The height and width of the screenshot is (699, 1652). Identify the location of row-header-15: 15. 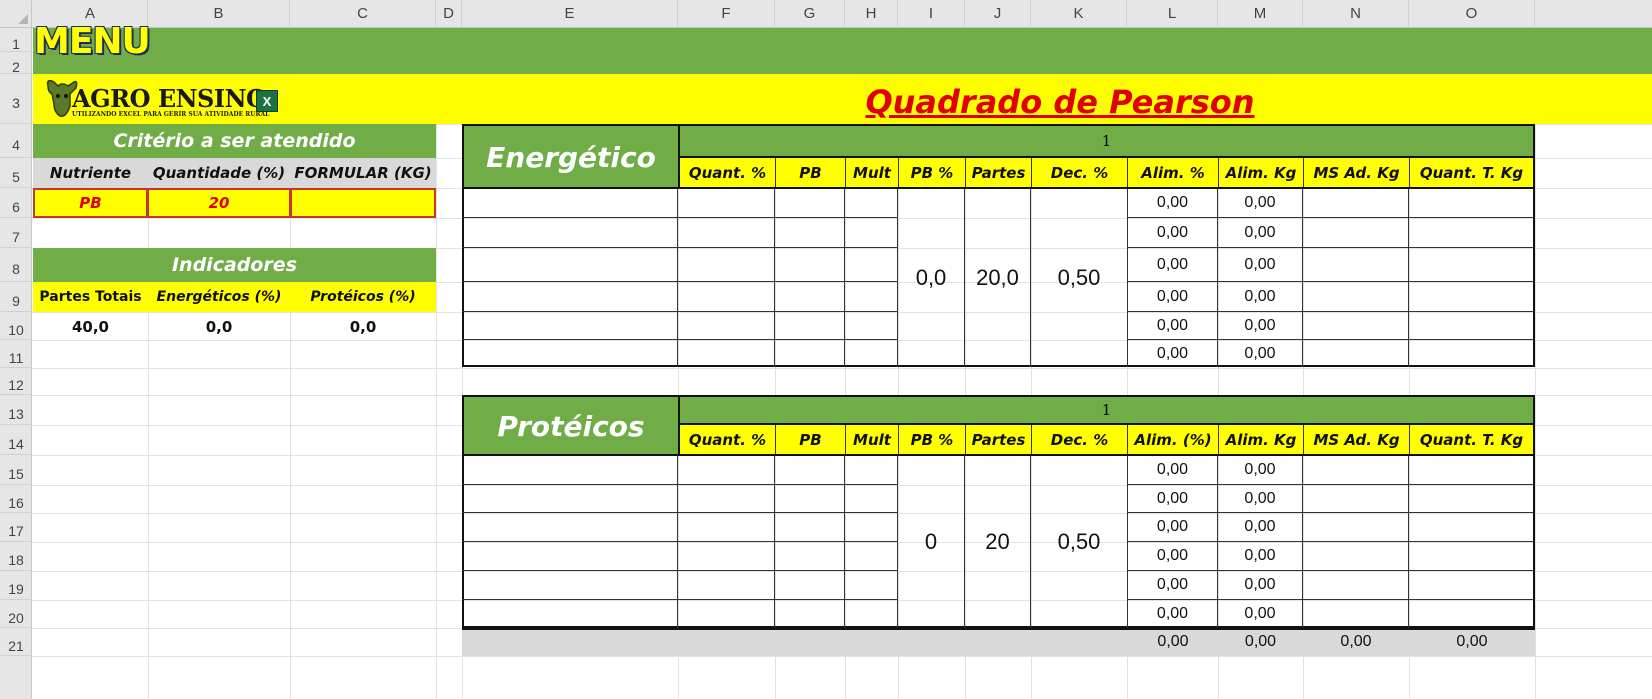
(16, 470).